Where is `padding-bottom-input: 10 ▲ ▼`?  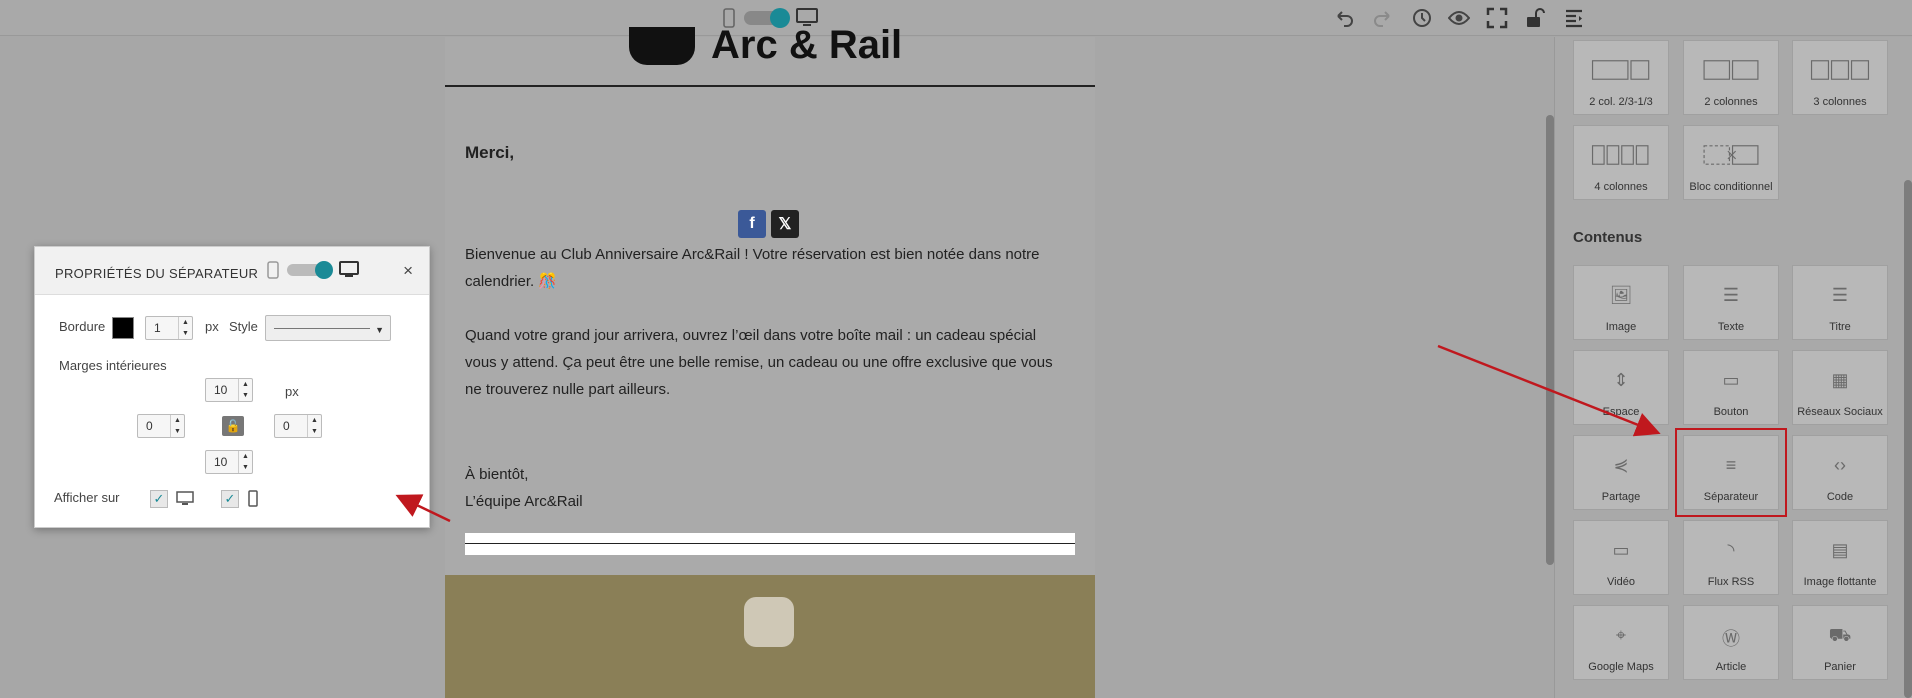 padding-bottom-input: 10 ▲ ▼ is located at coordinates (229, 462).